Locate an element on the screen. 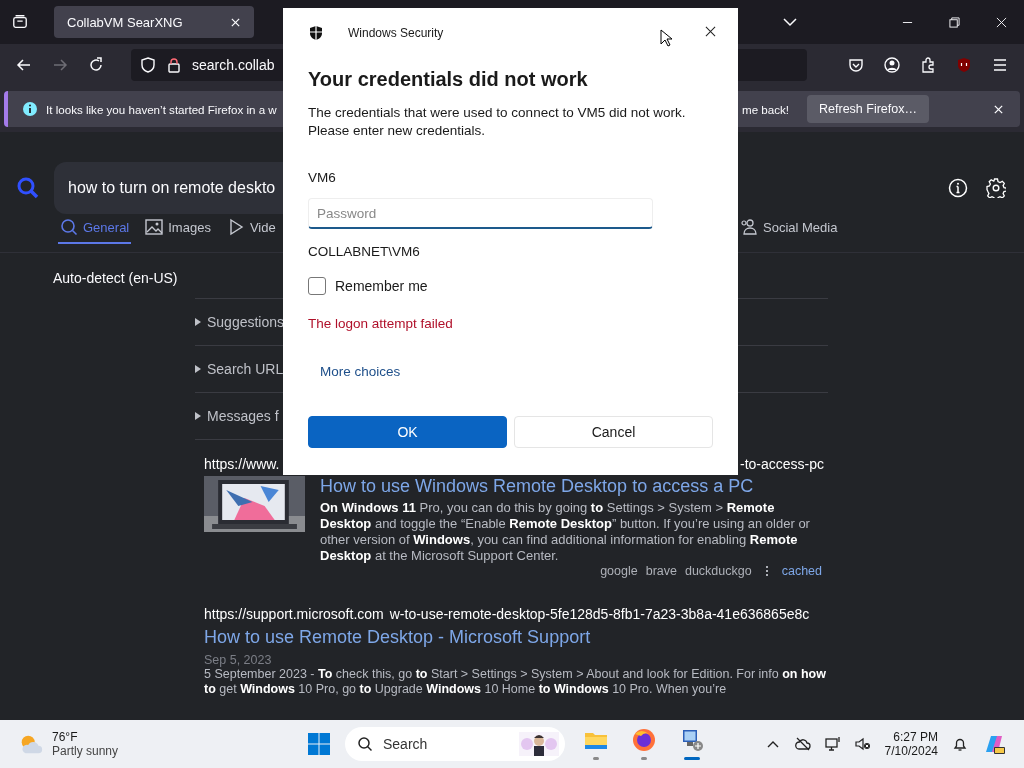 The width and height of the screenshot is (1024, 768). dialog-app-name: Windows Security is located at coordinates (396, 33).